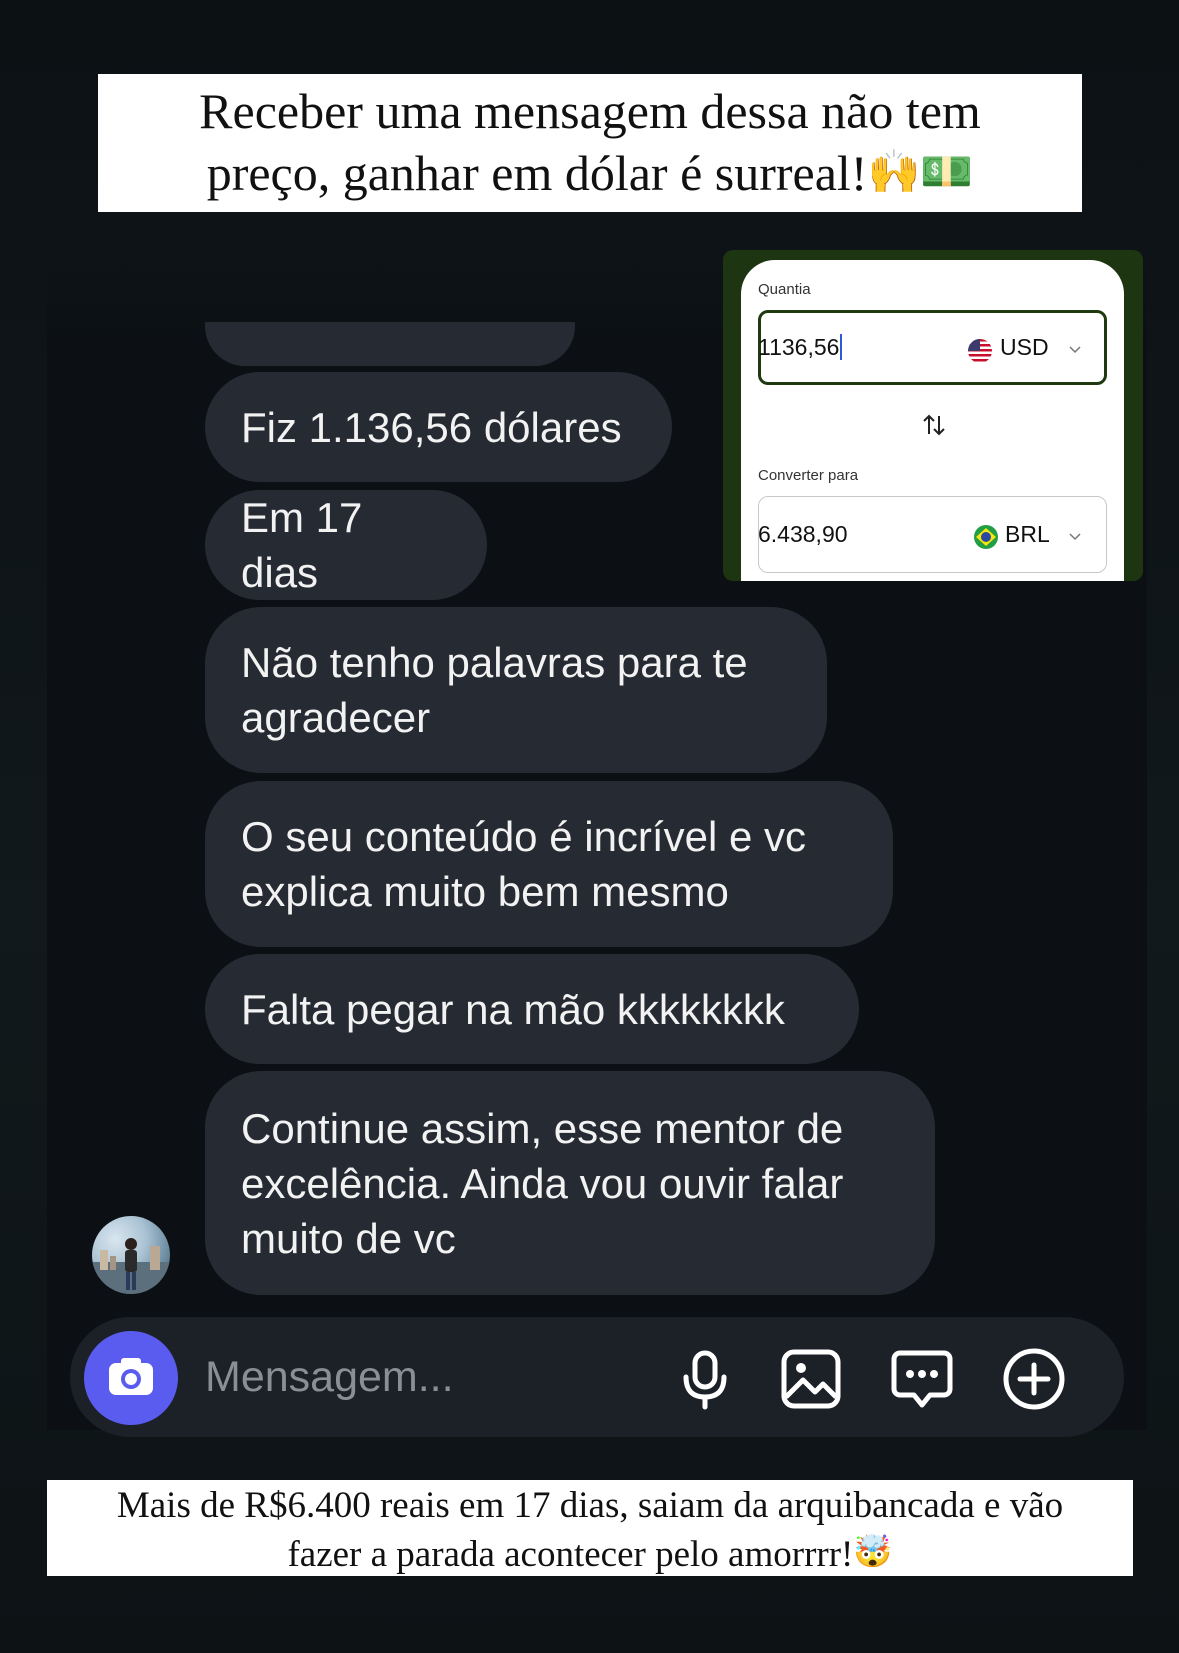 Image resolution: width=1179 pixels, height=1653 pixels. Describe the element at coordinates (920, 172) in the screenshot. I see `raised-hands-money-icon: 🙌💵` at that location.